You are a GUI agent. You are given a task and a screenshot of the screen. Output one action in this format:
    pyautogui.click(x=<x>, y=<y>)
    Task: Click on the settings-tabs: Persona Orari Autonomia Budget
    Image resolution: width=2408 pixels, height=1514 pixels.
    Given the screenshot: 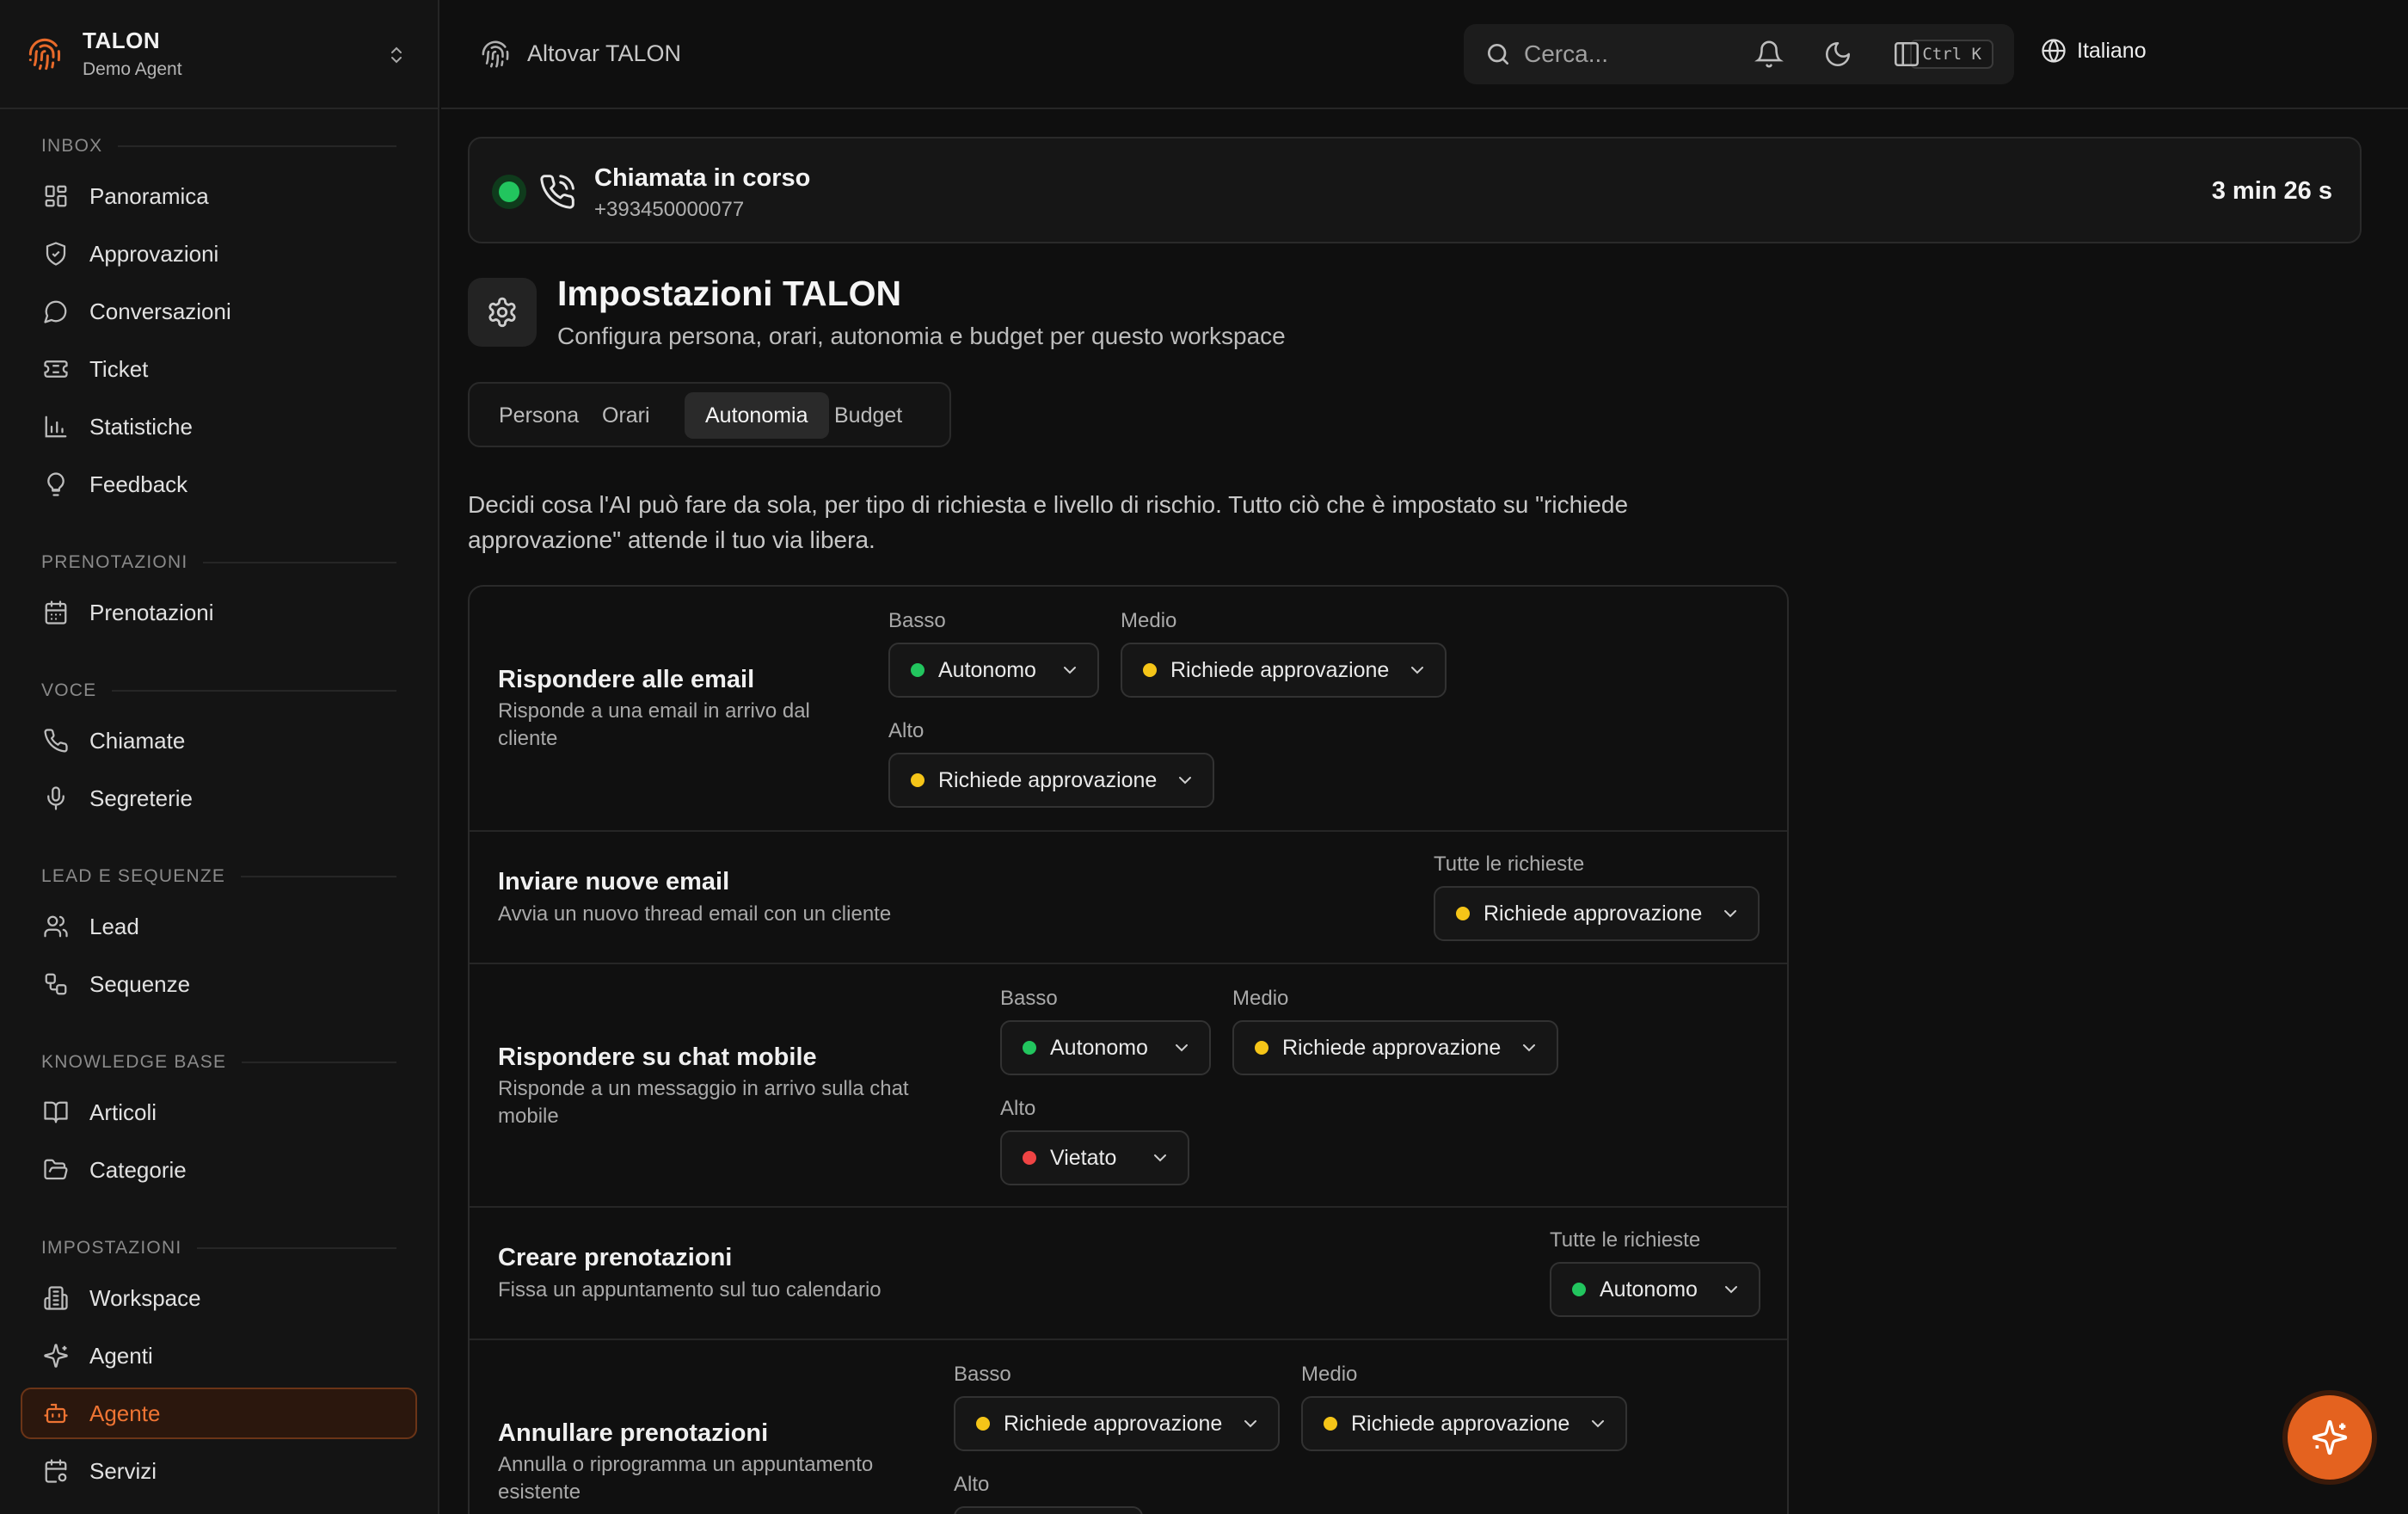 What is the action you would take?
    pyautogui.click(x=709, y=415)
    